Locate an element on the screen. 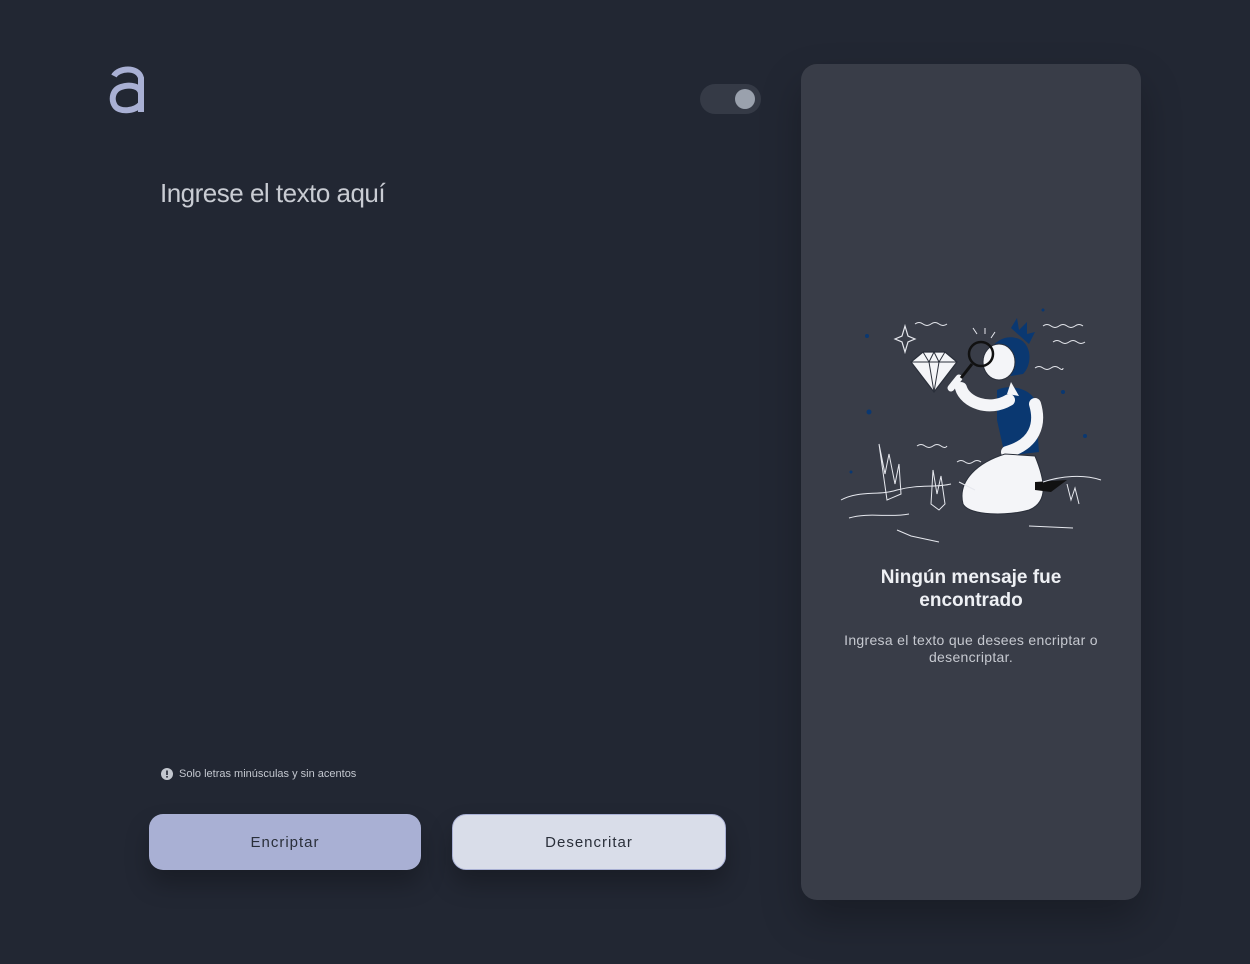  info-icon is located at coordinates (167, 774).